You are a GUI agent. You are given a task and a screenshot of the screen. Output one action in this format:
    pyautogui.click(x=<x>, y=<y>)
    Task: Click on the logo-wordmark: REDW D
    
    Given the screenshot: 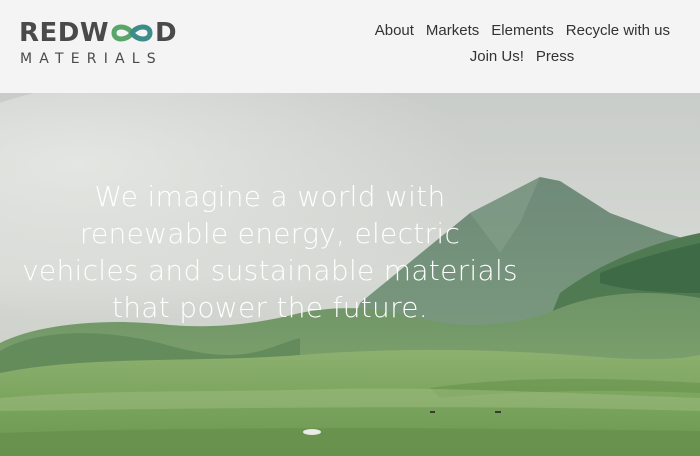 What is the action you would take?
    pyautogui.click(x=98, y=33)
    